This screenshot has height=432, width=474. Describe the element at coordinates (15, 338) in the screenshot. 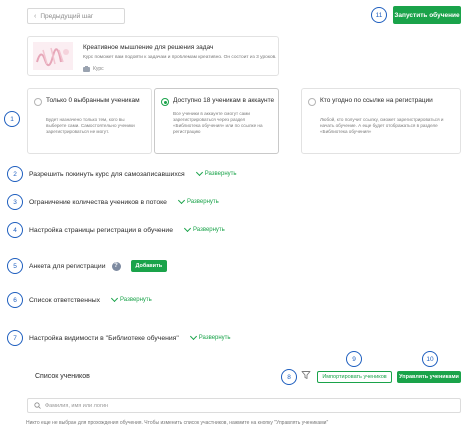

I see `callout-badge-7: 7` at that location.